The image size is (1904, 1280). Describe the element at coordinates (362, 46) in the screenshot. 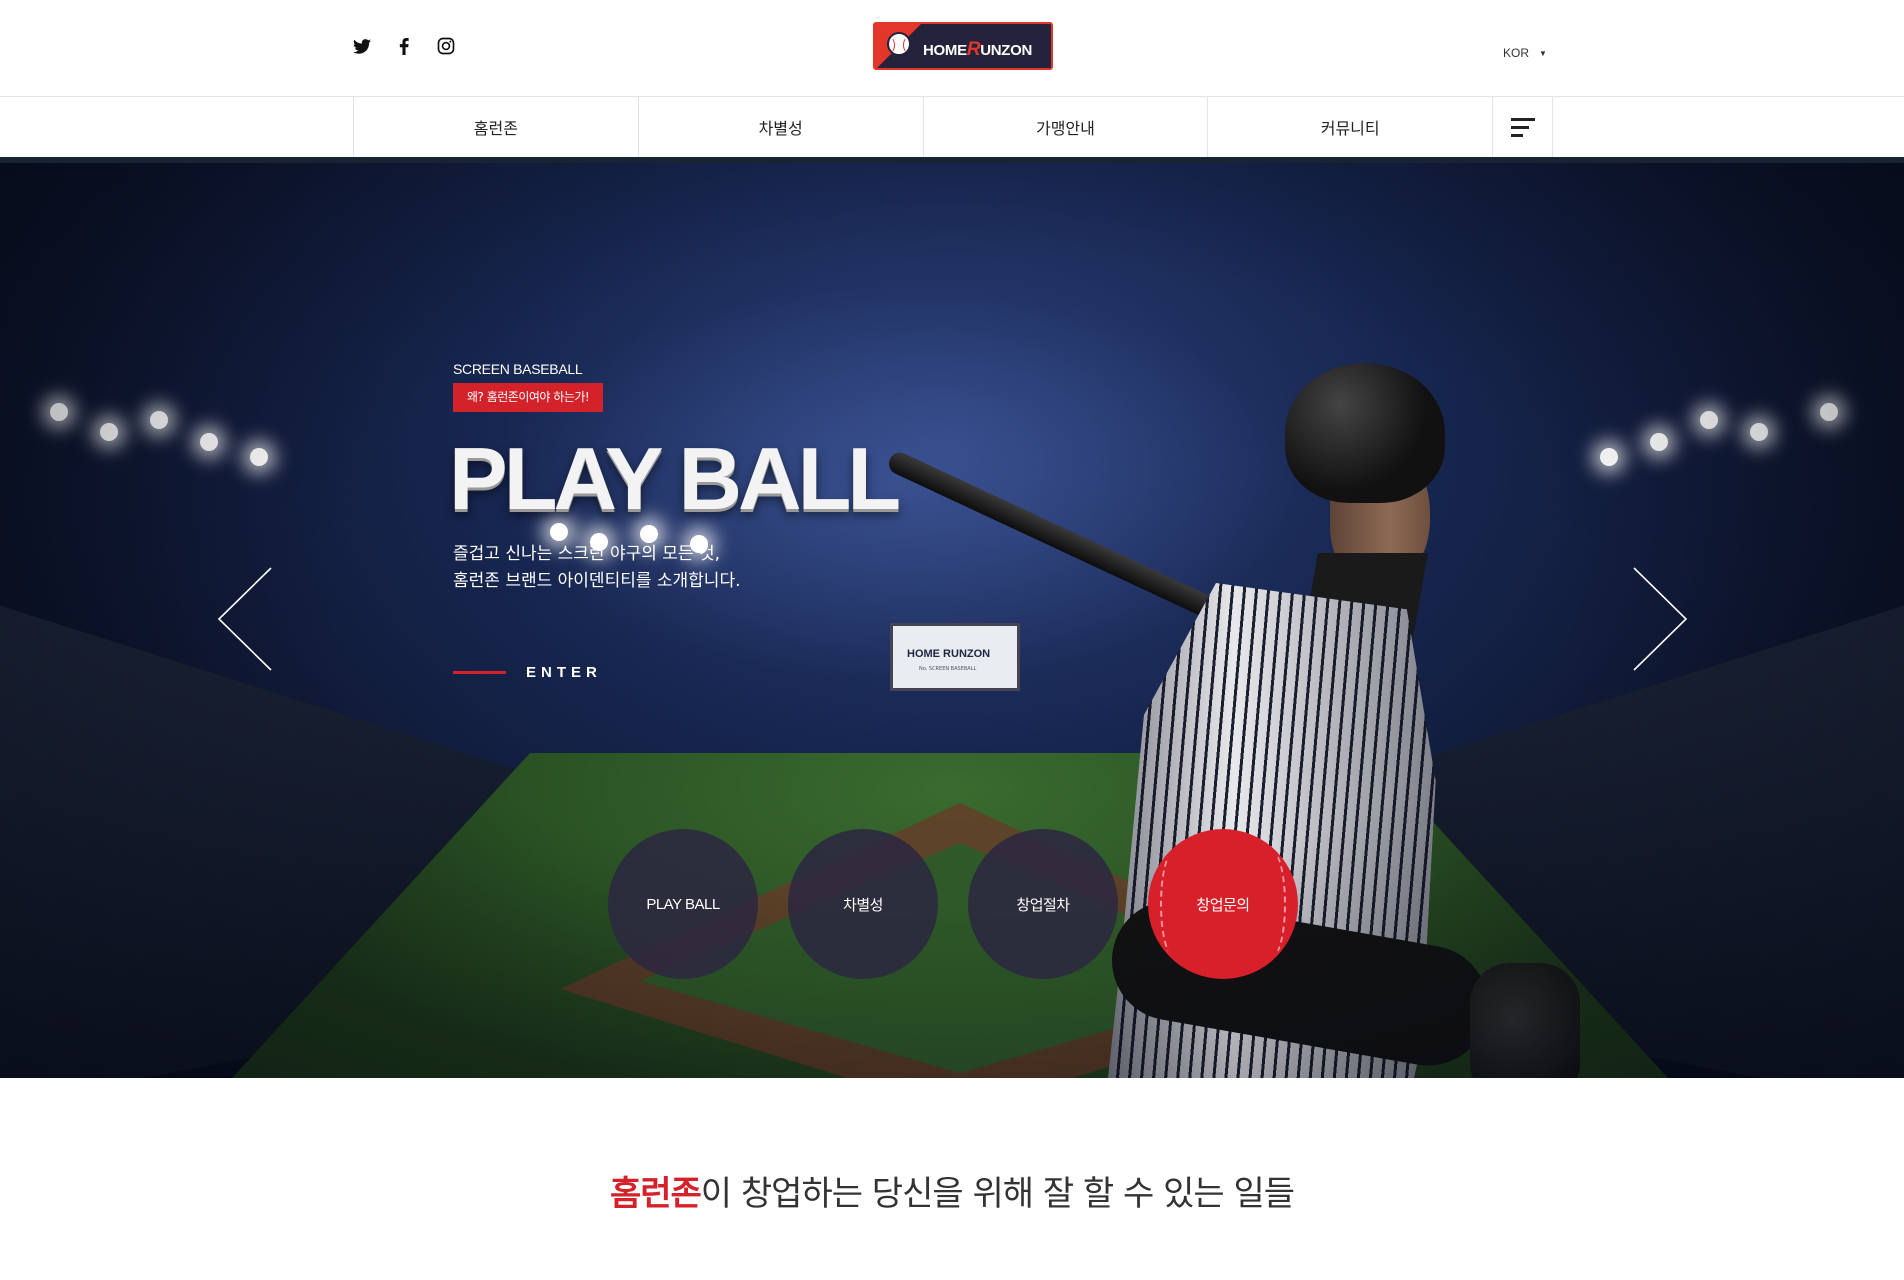

I see `twitter-icon` at that location.